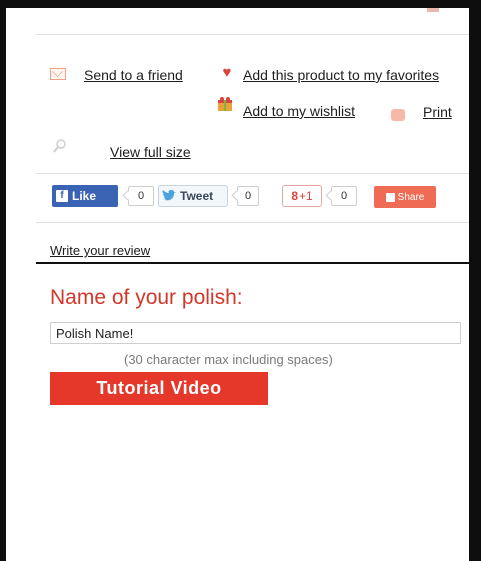 The width and height of the screenshot is (481, 561). Describe the element at coordinates (344, 196) in the screenshot. I see `gplus-count: 0` at that location.